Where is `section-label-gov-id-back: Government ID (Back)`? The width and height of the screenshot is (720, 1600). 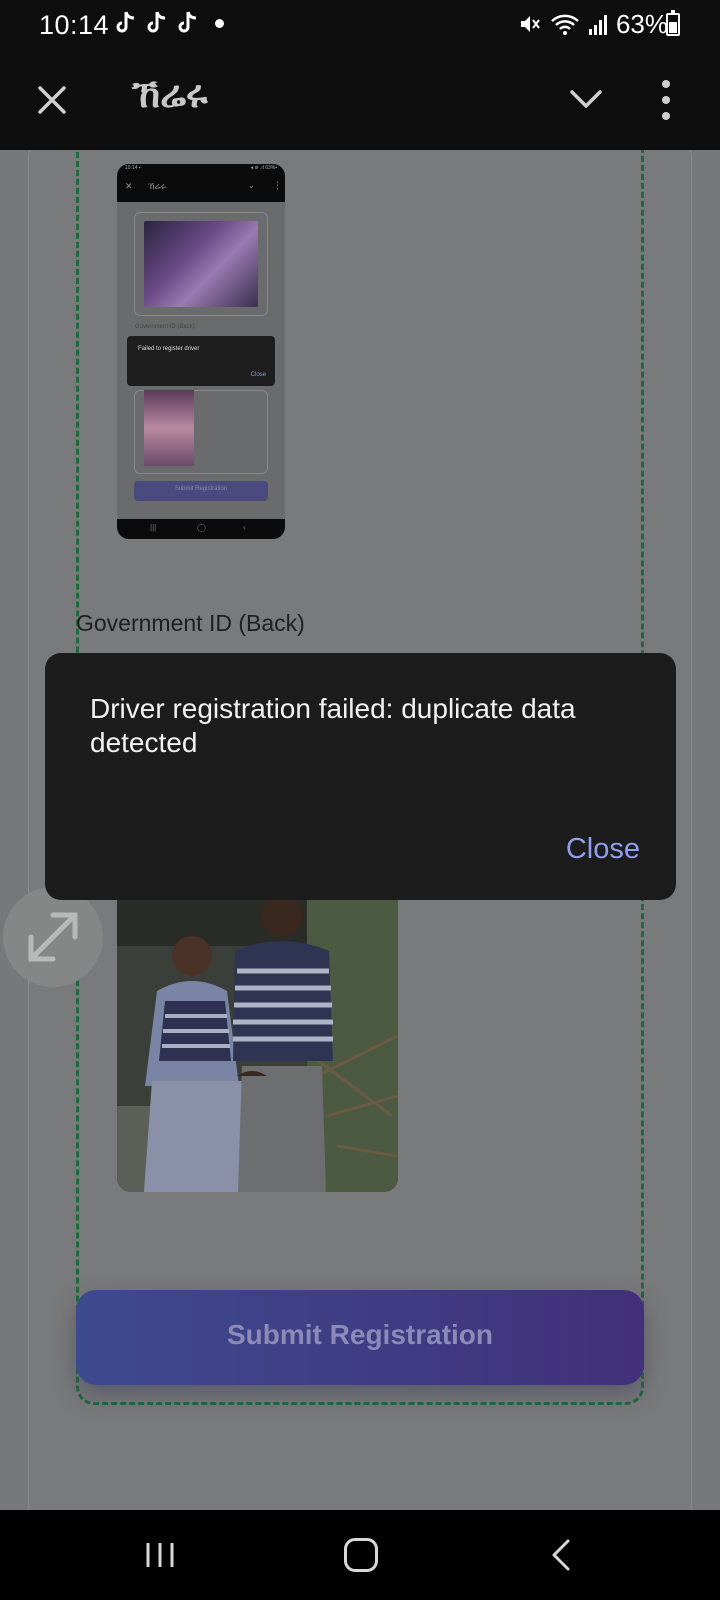
section-label-gov-id-back: Government ID (Back) is located at coordinates (190, 623).